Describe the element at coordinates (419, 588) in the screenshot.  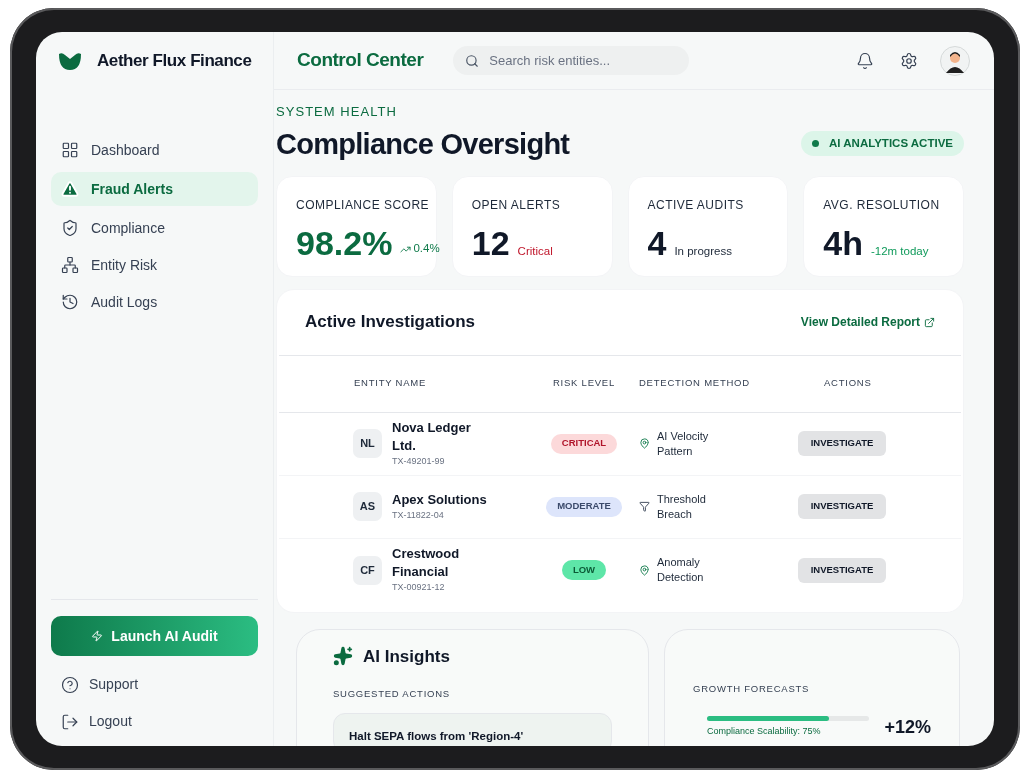
I see `entity-id: TX-00921-12` at that location.